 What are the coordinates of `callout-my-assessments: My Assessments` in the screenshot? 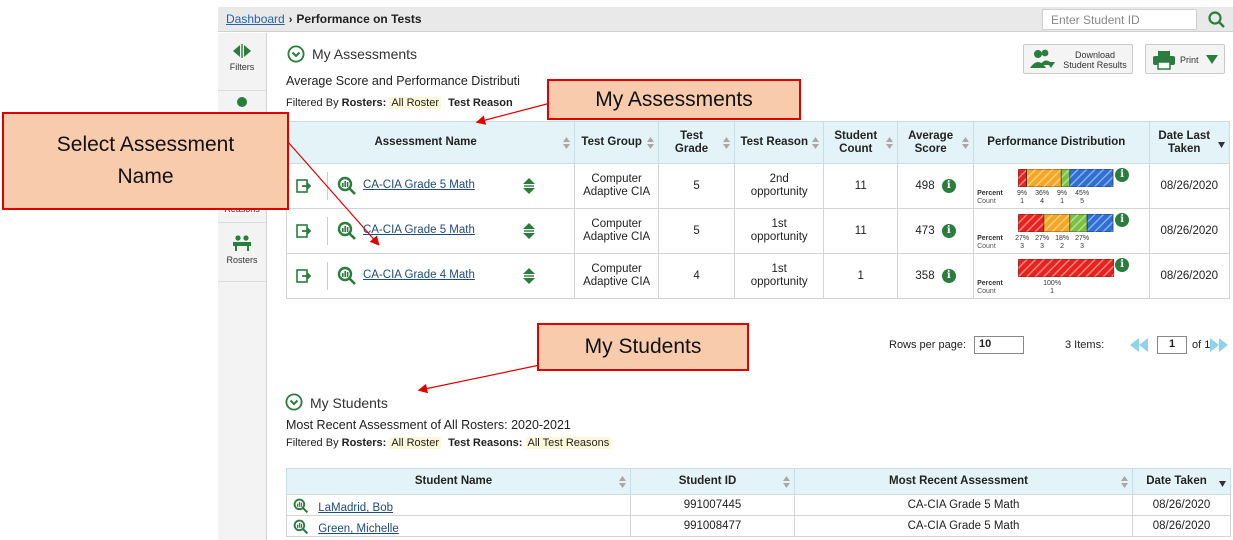 It's located at (674, 99).